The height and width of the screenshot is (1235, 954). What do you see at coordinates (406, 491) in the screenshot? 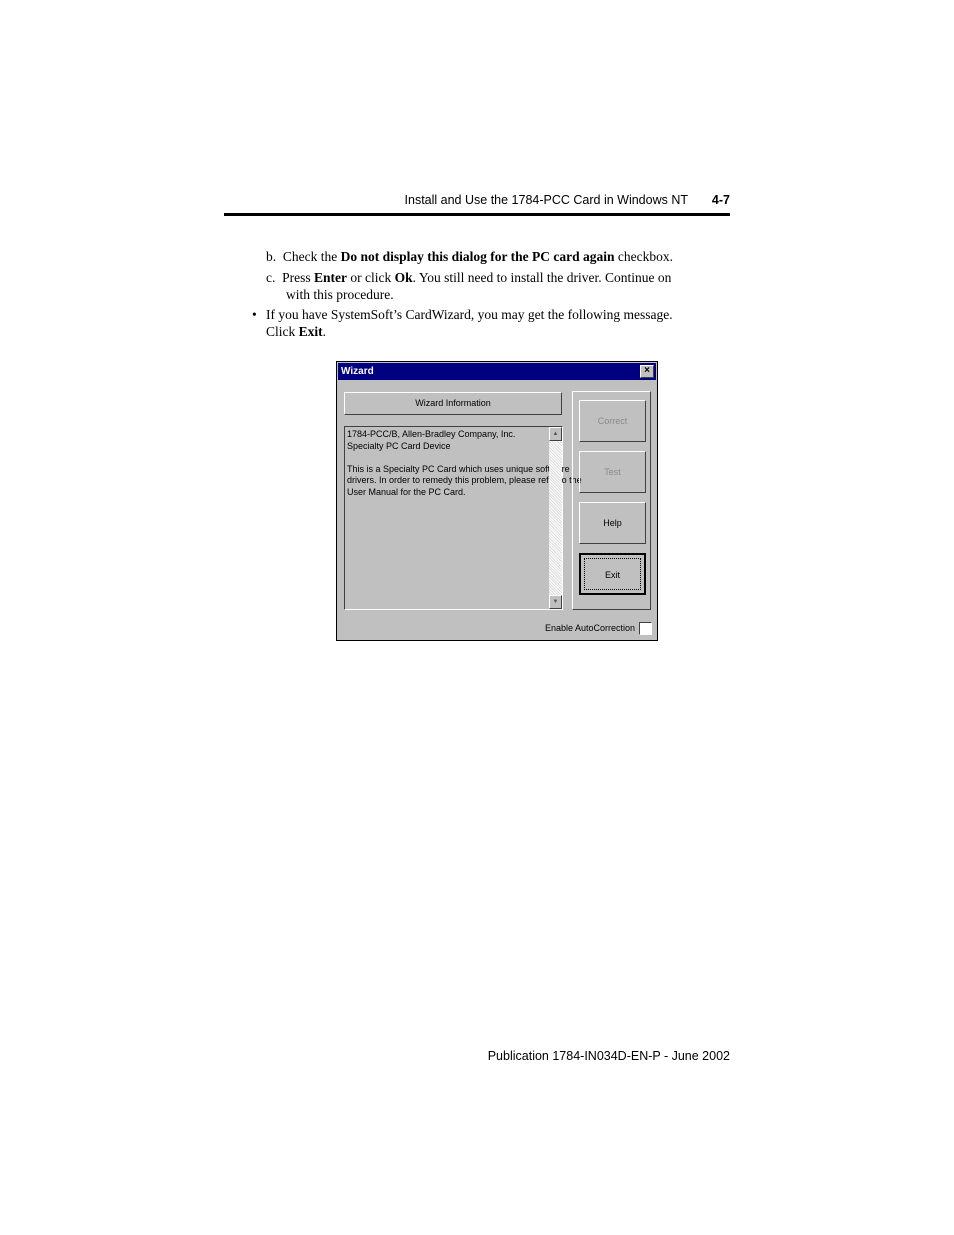
I see `info-line: User Manual for the PC Card.` at bounding box center [406, 491].